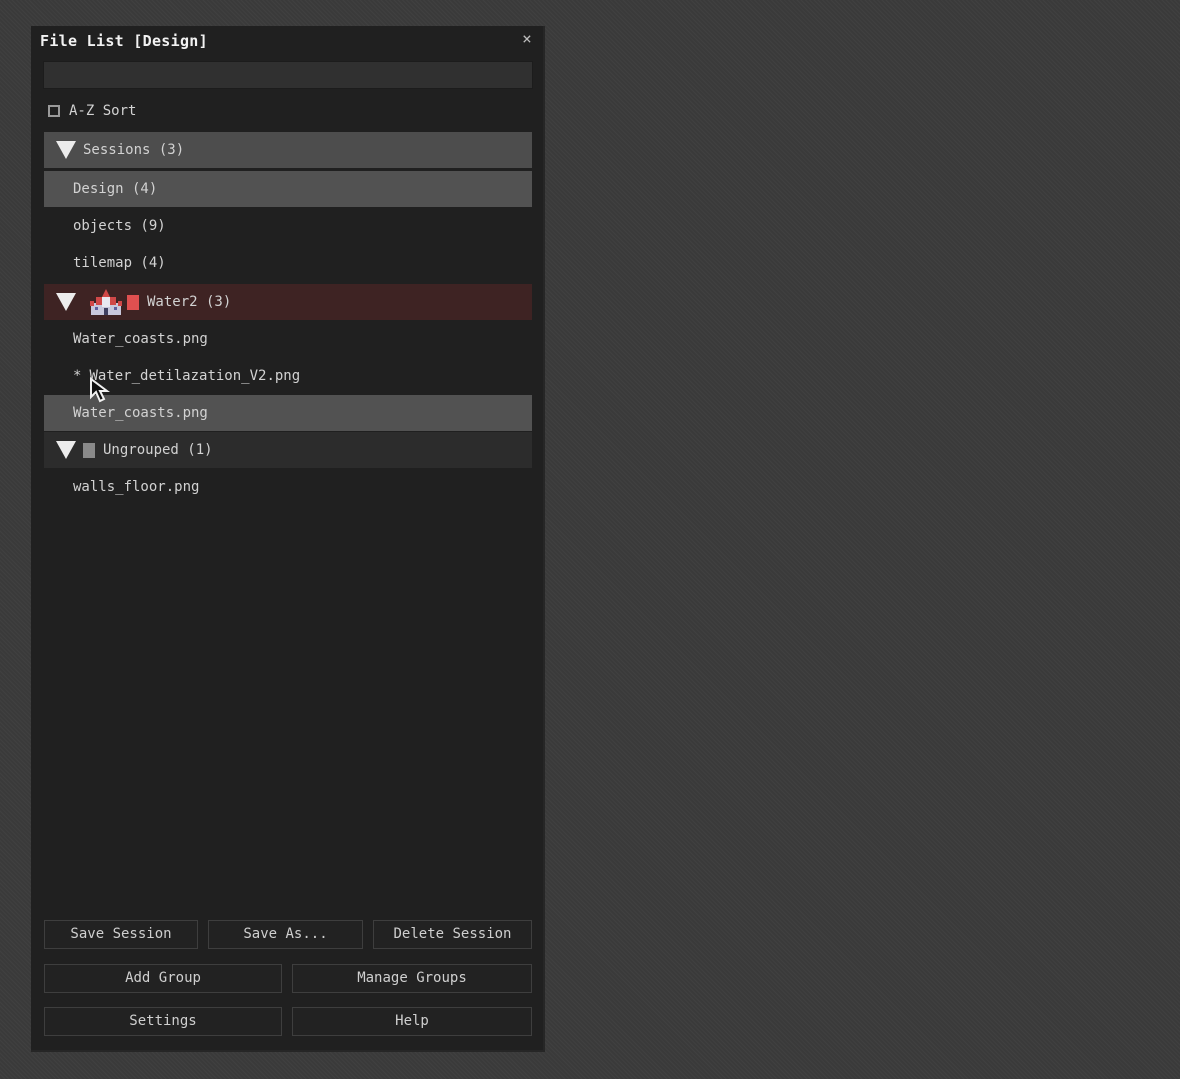 The image size is (1180, 1079). Describe the element at coordinates (288, 263) in the screenshot. I see `session-item-tilemap: tilemap (4)` at that location.